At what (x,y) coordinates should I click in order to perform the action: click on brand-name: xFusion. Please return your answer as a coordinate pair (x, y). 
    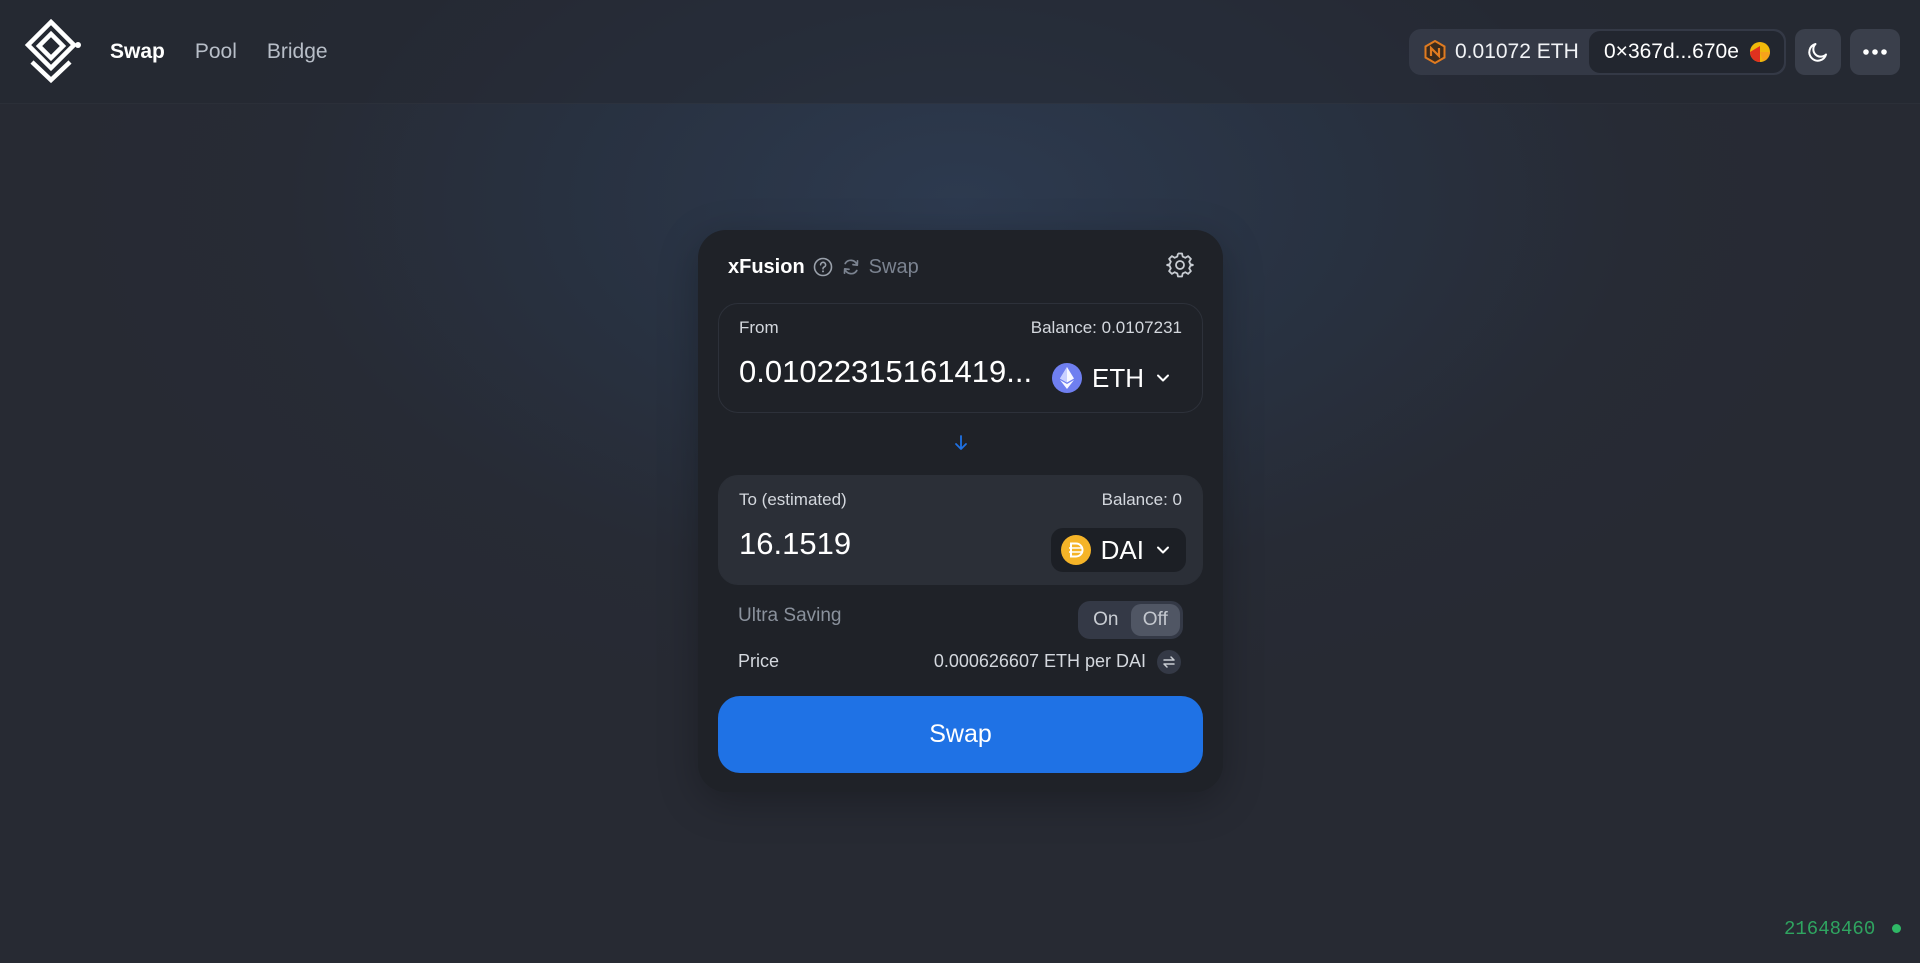
    Looking at the image, I should click on (766, 266).